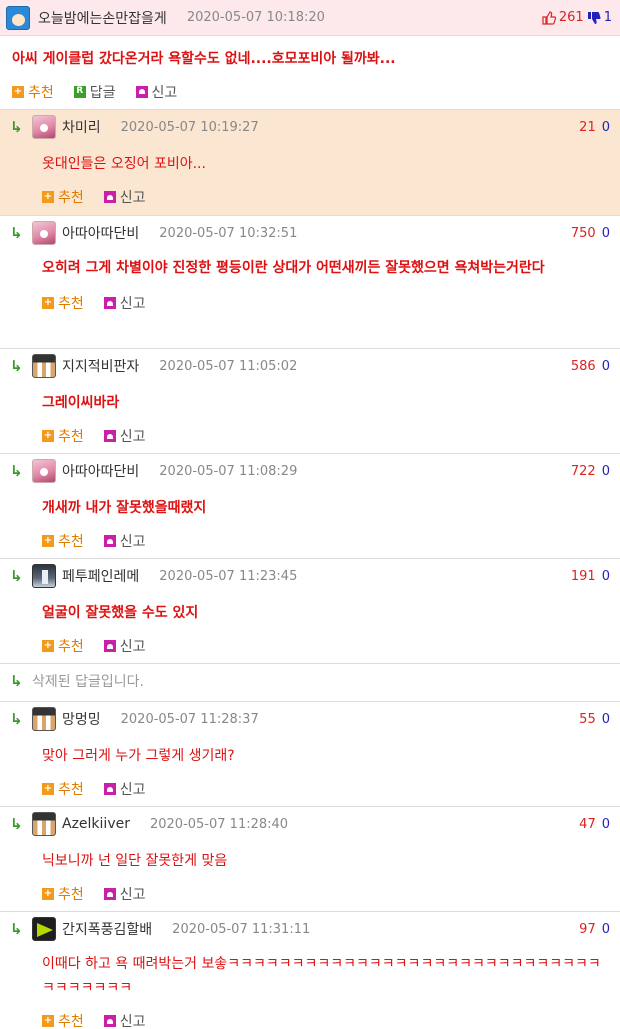 Image resolution: width=620 pixels, height=1029 pixels. What do you see at coordinates (571, 17) in the screenshot?
I see `upvote-count: 261` at bounding box center [571, 17].